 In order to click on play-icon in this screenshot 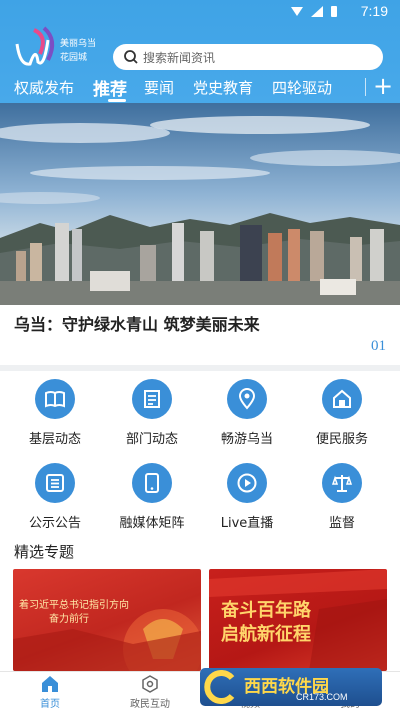, I will do `click(247, 483)`.